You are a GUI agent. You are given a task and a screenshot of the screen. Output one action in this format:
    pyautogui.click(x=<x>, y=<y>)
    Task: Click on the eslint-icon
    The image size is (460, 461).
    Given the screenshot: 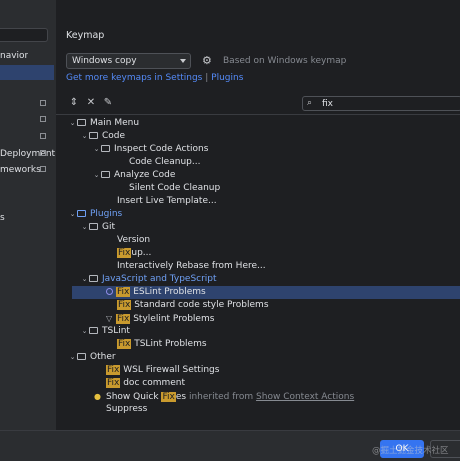 What is the action you would take?
    pyautogui.click(x=109, y=291)
    